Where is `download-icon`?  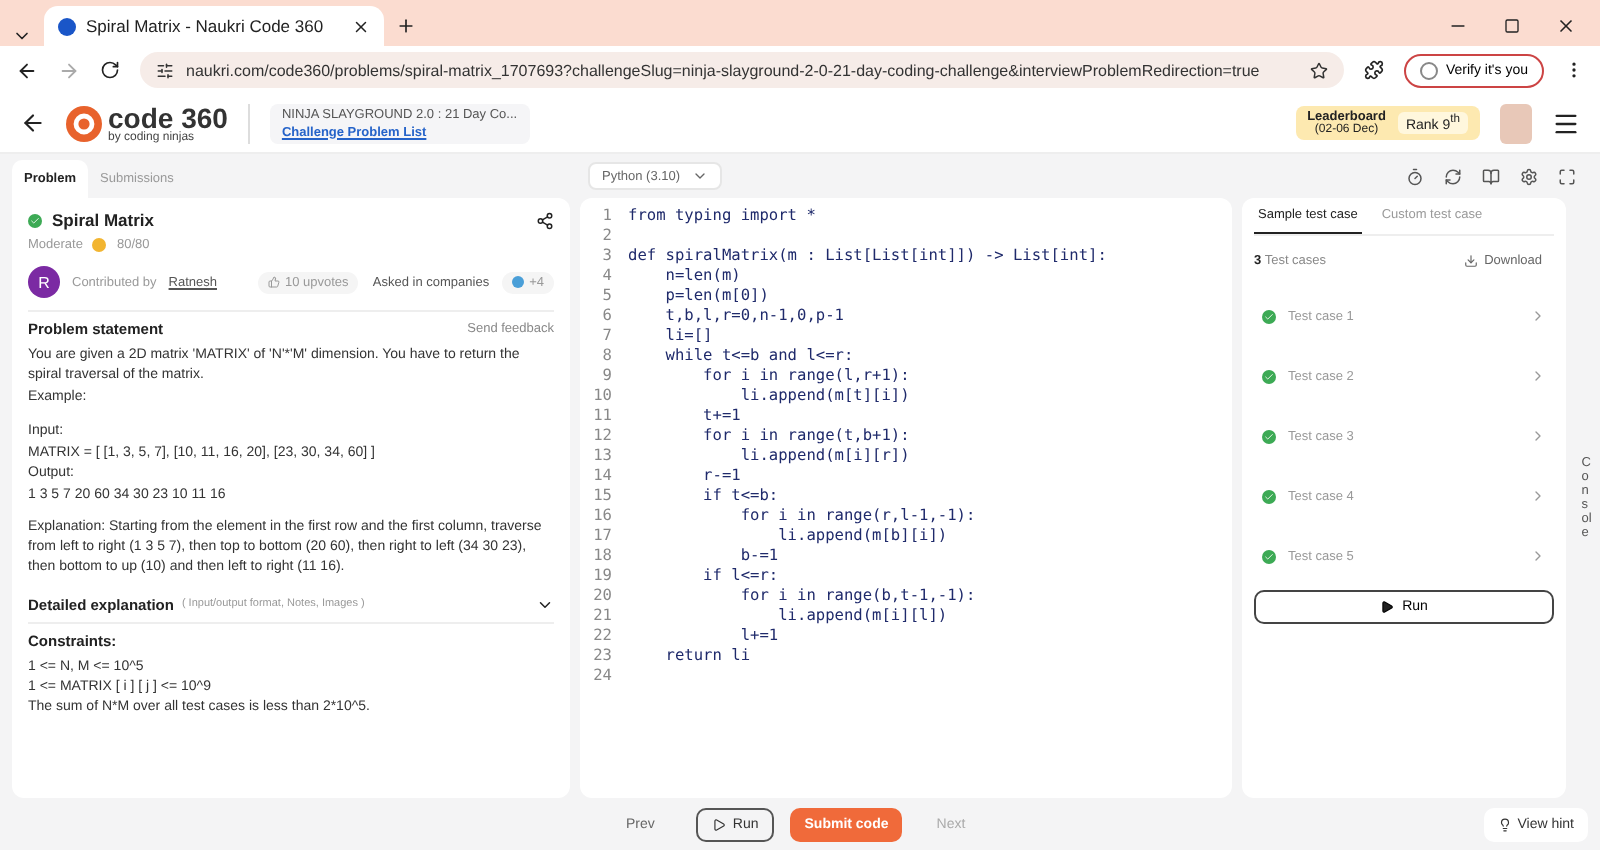 download-icon is located at coordinates (1471, 261).